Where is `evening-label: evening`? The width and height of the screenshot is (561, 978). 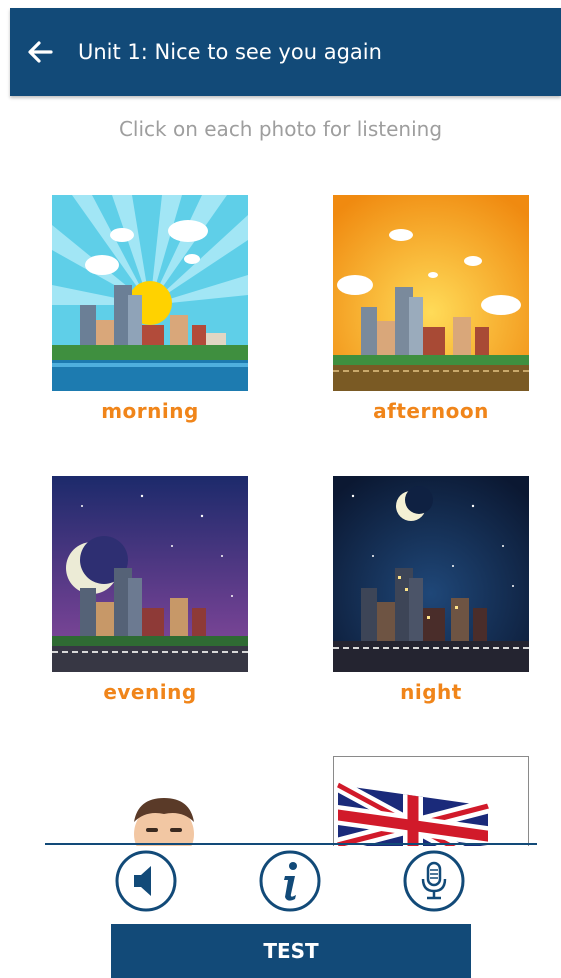
evening-label: evening is located at coordinates (150, 692).